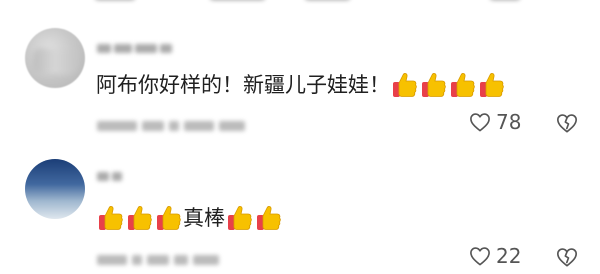 This screenshot has width=600, height=274. What do you see at coordinates (495, 122) in the screenshot?
I see `like-button: 78` at bounding box center [495, 122].